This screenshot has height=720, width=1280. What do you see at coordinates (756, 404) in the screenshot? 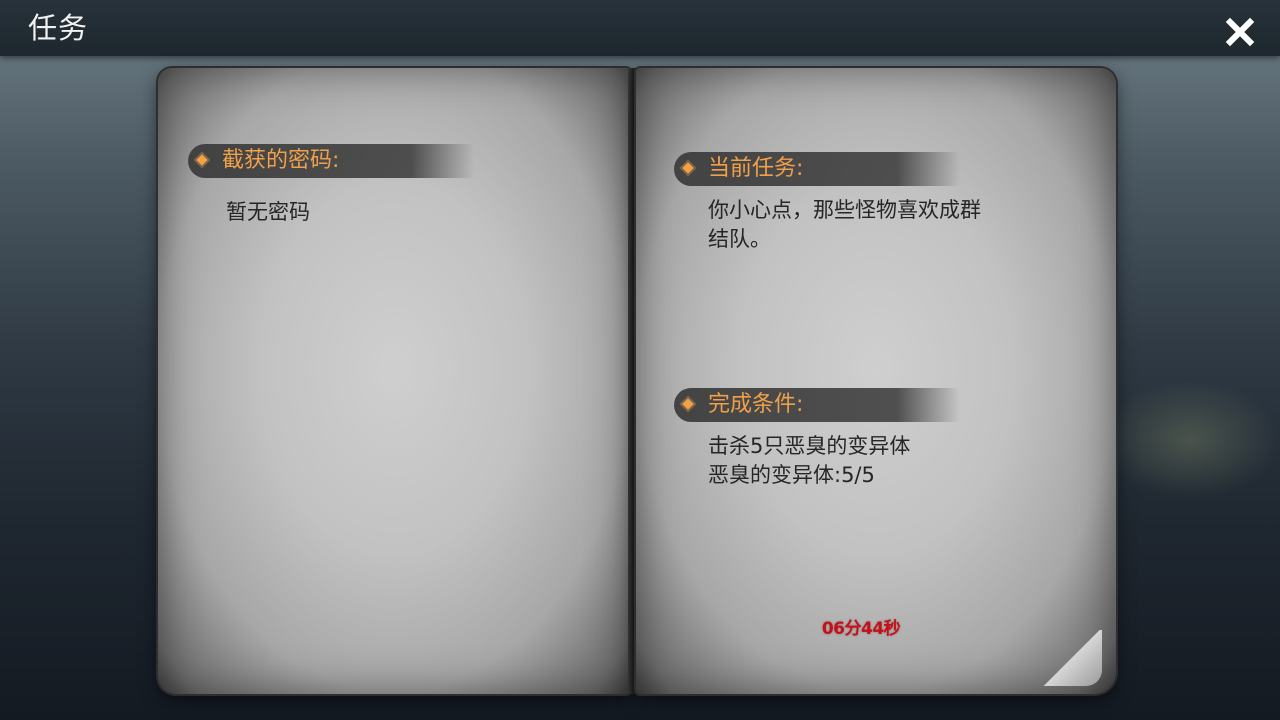
I see `completion-conditions-label: 完成条件:` at bounding box center [756, 404].